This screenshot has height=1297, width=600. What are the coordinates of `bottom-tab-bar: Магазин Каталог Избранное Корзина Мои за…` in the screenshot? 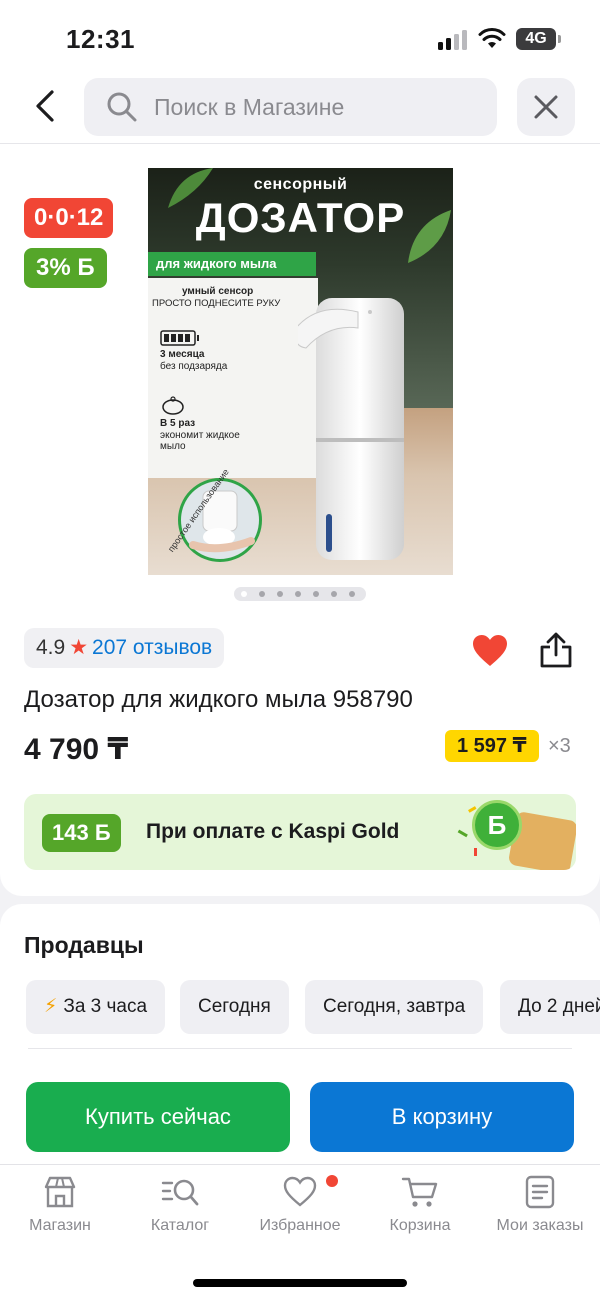 It's located at (300, 1230).